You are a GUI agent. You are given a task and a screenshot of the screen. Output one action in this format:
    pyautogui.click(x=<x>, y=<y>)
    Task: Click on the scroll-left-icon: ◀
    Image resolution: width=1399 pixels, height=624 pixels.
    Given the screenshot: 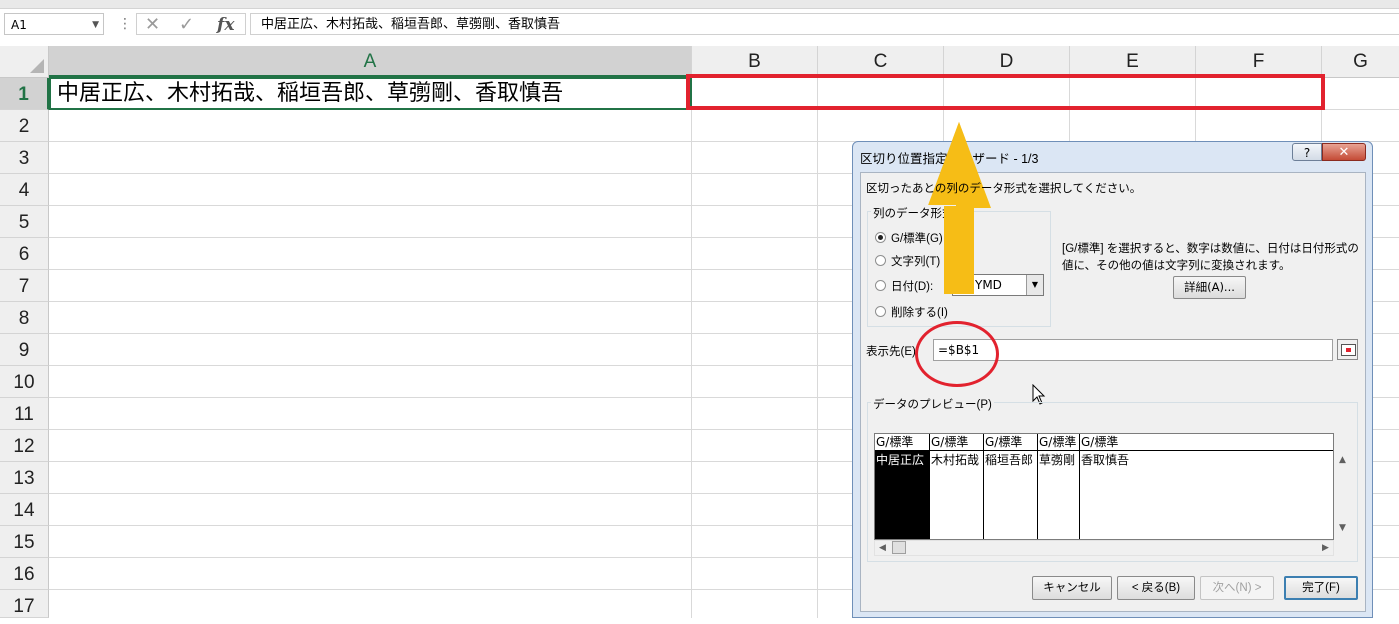 What is the action you would take?
    pyautogui.click(x=882, y=548)
    